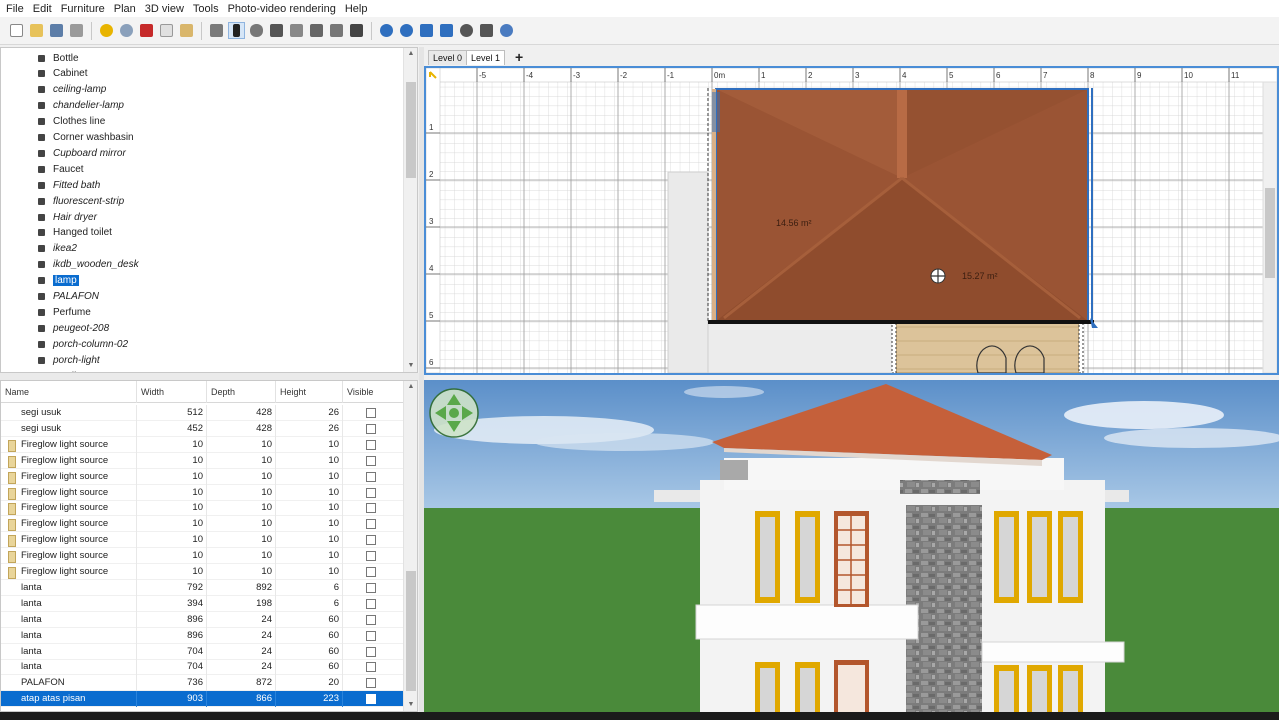 The height and width of the screenshot is (720, 1279). I want to click on column-name: Name, so click(69, 392).